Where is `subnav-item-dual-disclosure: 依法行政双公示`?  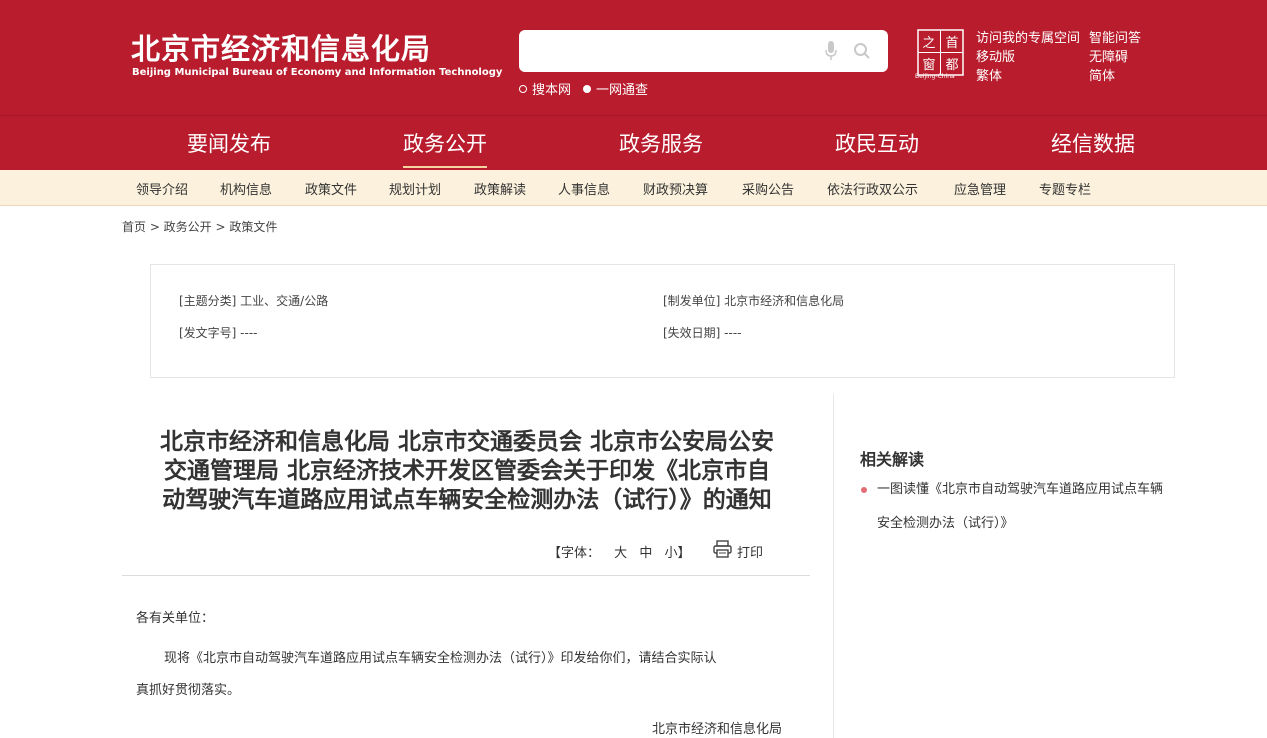
subnav-item-dual-disclosure: 依法行政双公示 is located at coordinates (872, 188).